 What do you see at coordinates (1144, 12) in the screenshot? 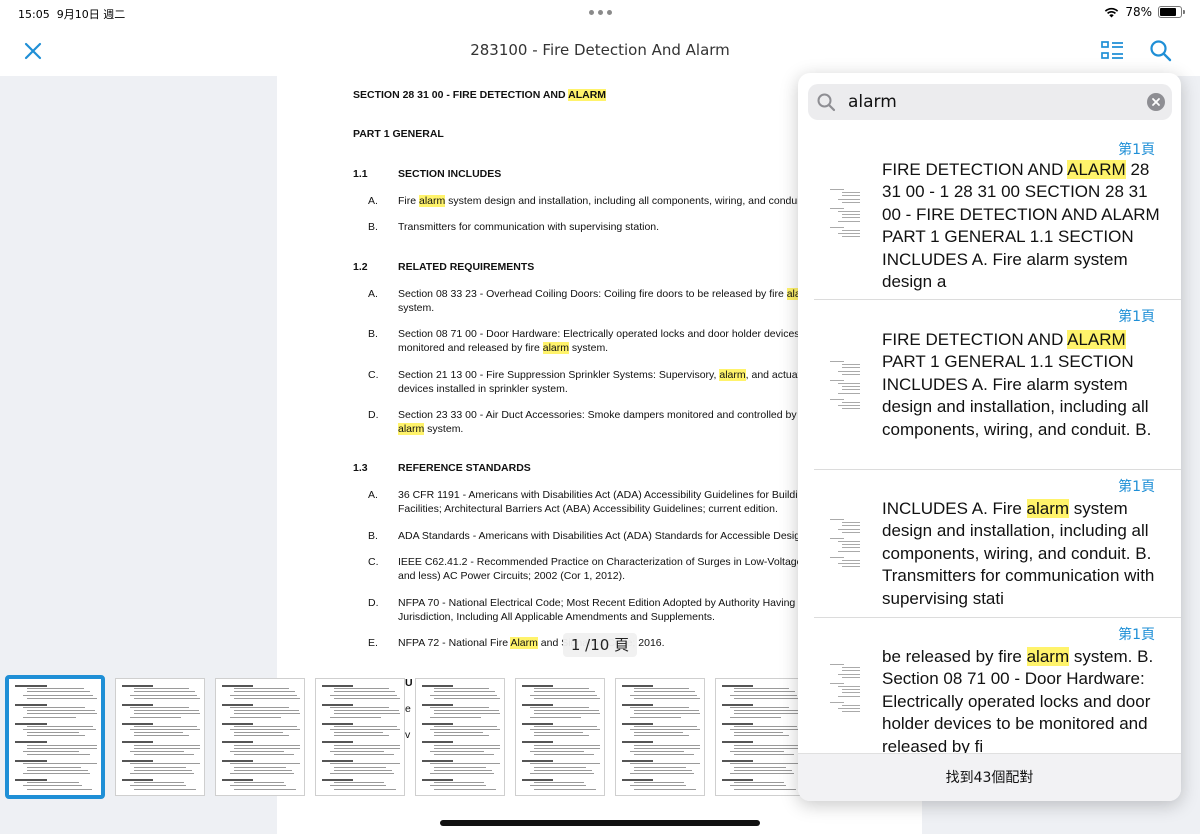
I see `status-right: 78%` at bounding box center [1144, 12].